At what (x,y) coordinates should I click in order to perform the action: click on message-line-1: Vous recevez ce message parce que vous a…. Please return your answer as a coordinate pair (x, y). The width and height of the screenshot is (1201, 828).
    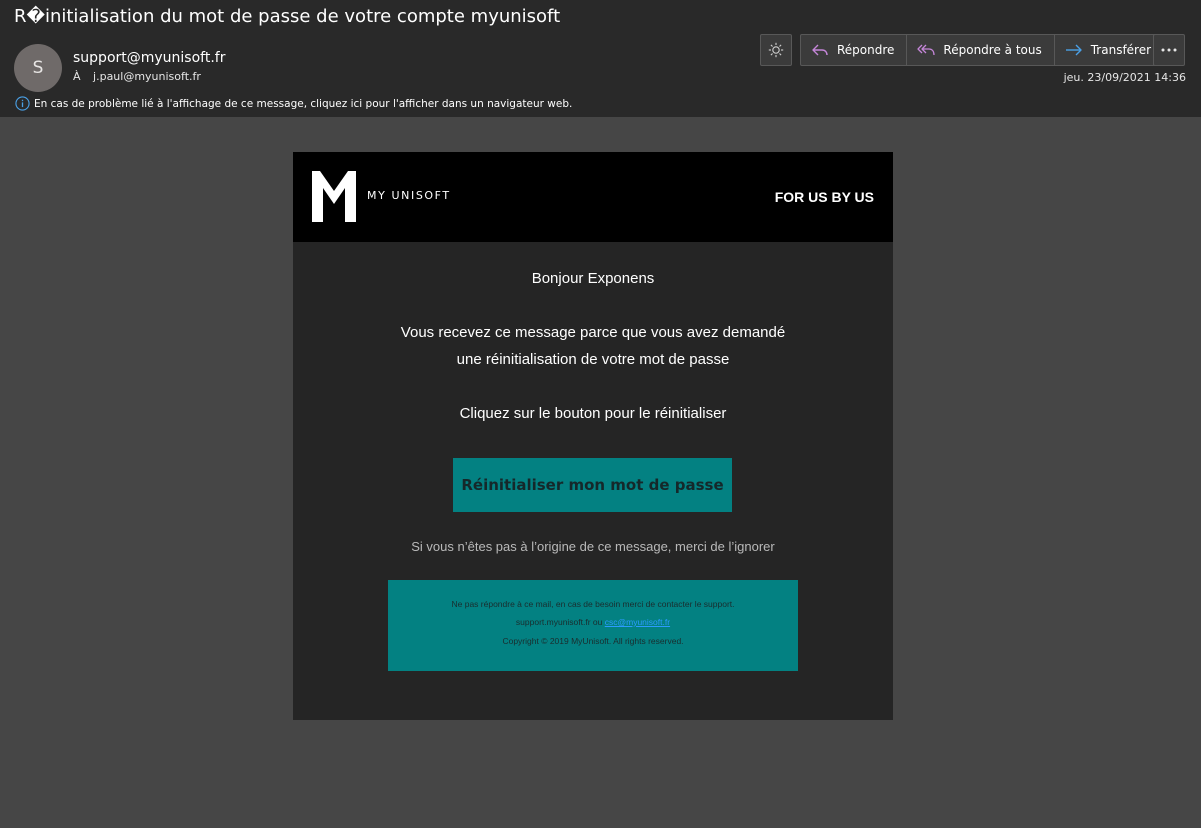
    Looking at the image, I should click on (593, 332).